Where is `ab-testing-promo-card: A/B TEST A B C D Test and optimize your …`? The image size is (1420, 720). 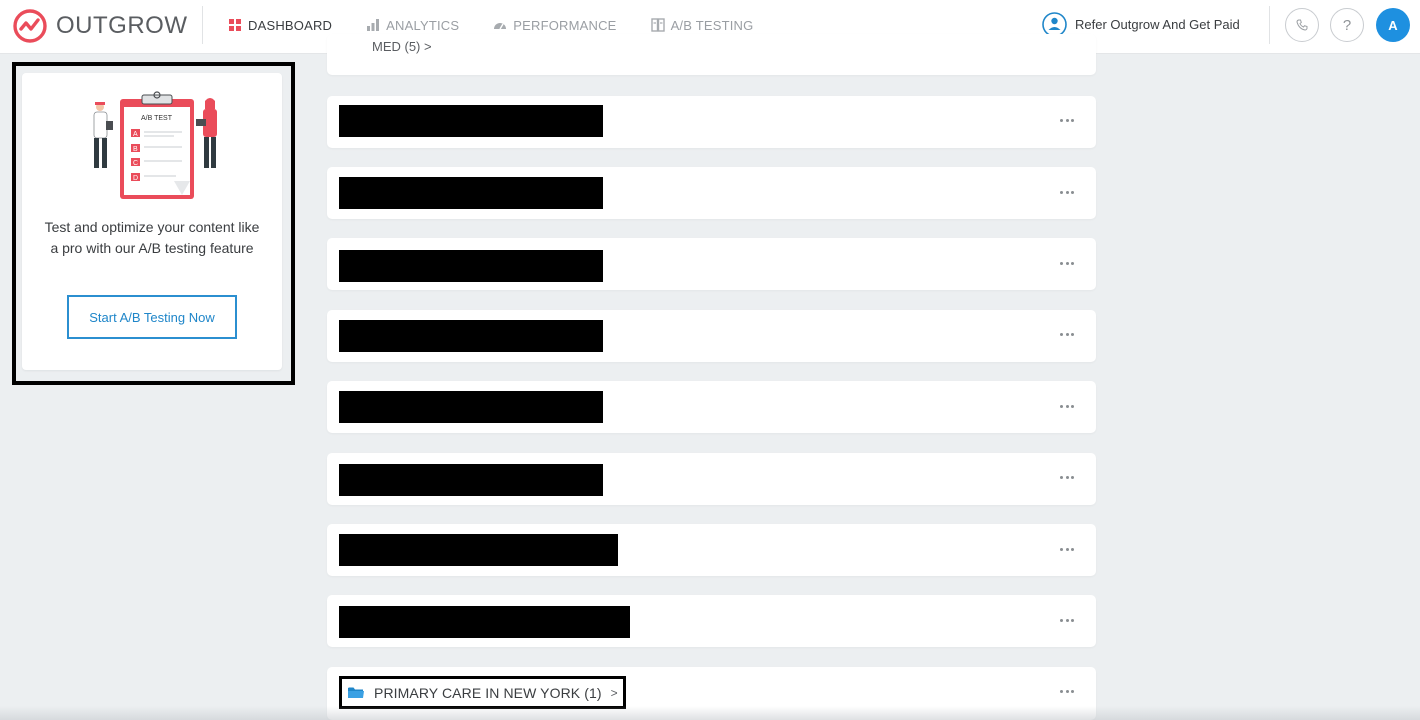 ab-testing-promo-card: A/B TEST A B C D Test and optimize your … is located at coordinates (152, 221).